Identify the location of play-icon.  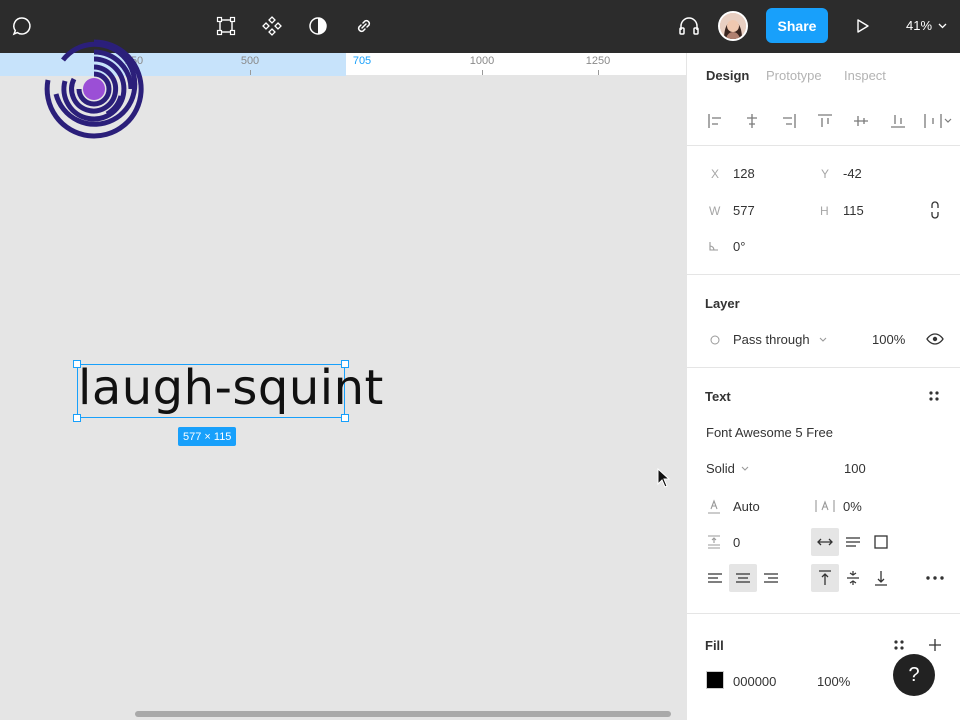
(862, 26).